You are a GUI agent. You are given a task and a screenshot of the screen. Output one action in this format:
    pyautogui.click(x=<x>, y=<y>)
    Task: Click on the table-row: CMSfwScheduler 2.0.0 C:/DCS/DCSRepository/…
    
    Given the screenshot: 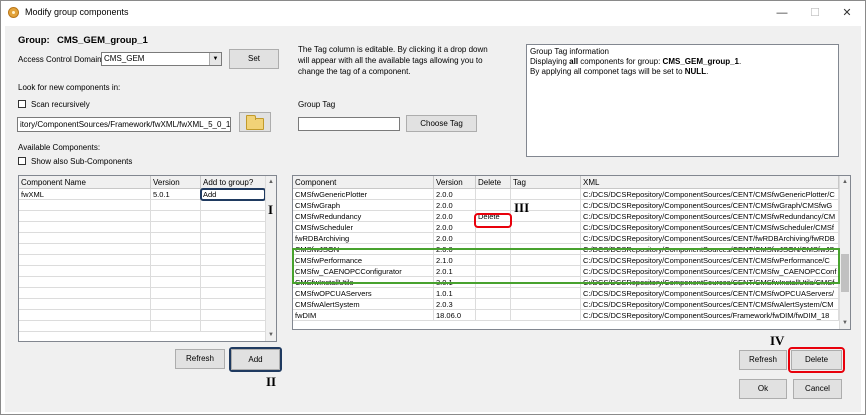 What is the action you would take?
    pyautogui.click(x=566, y=227)
    